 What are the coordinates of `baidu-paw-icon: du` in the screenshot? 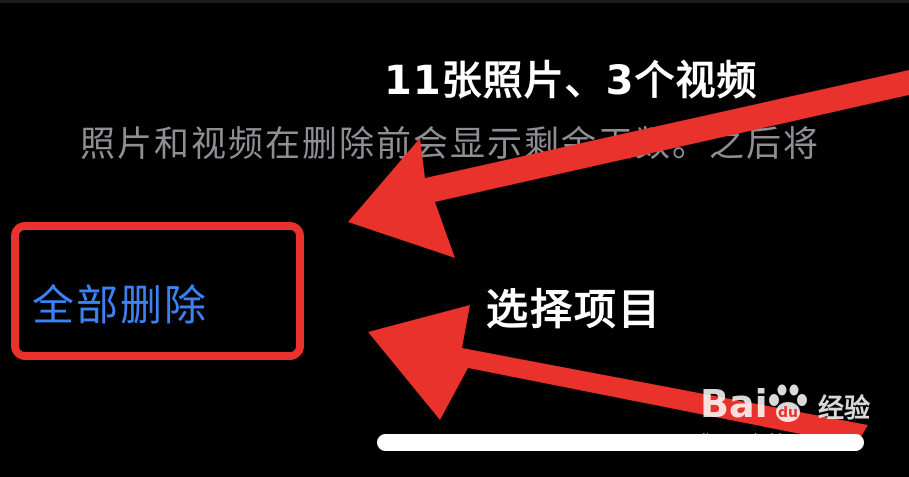 It's located at (788, 403).